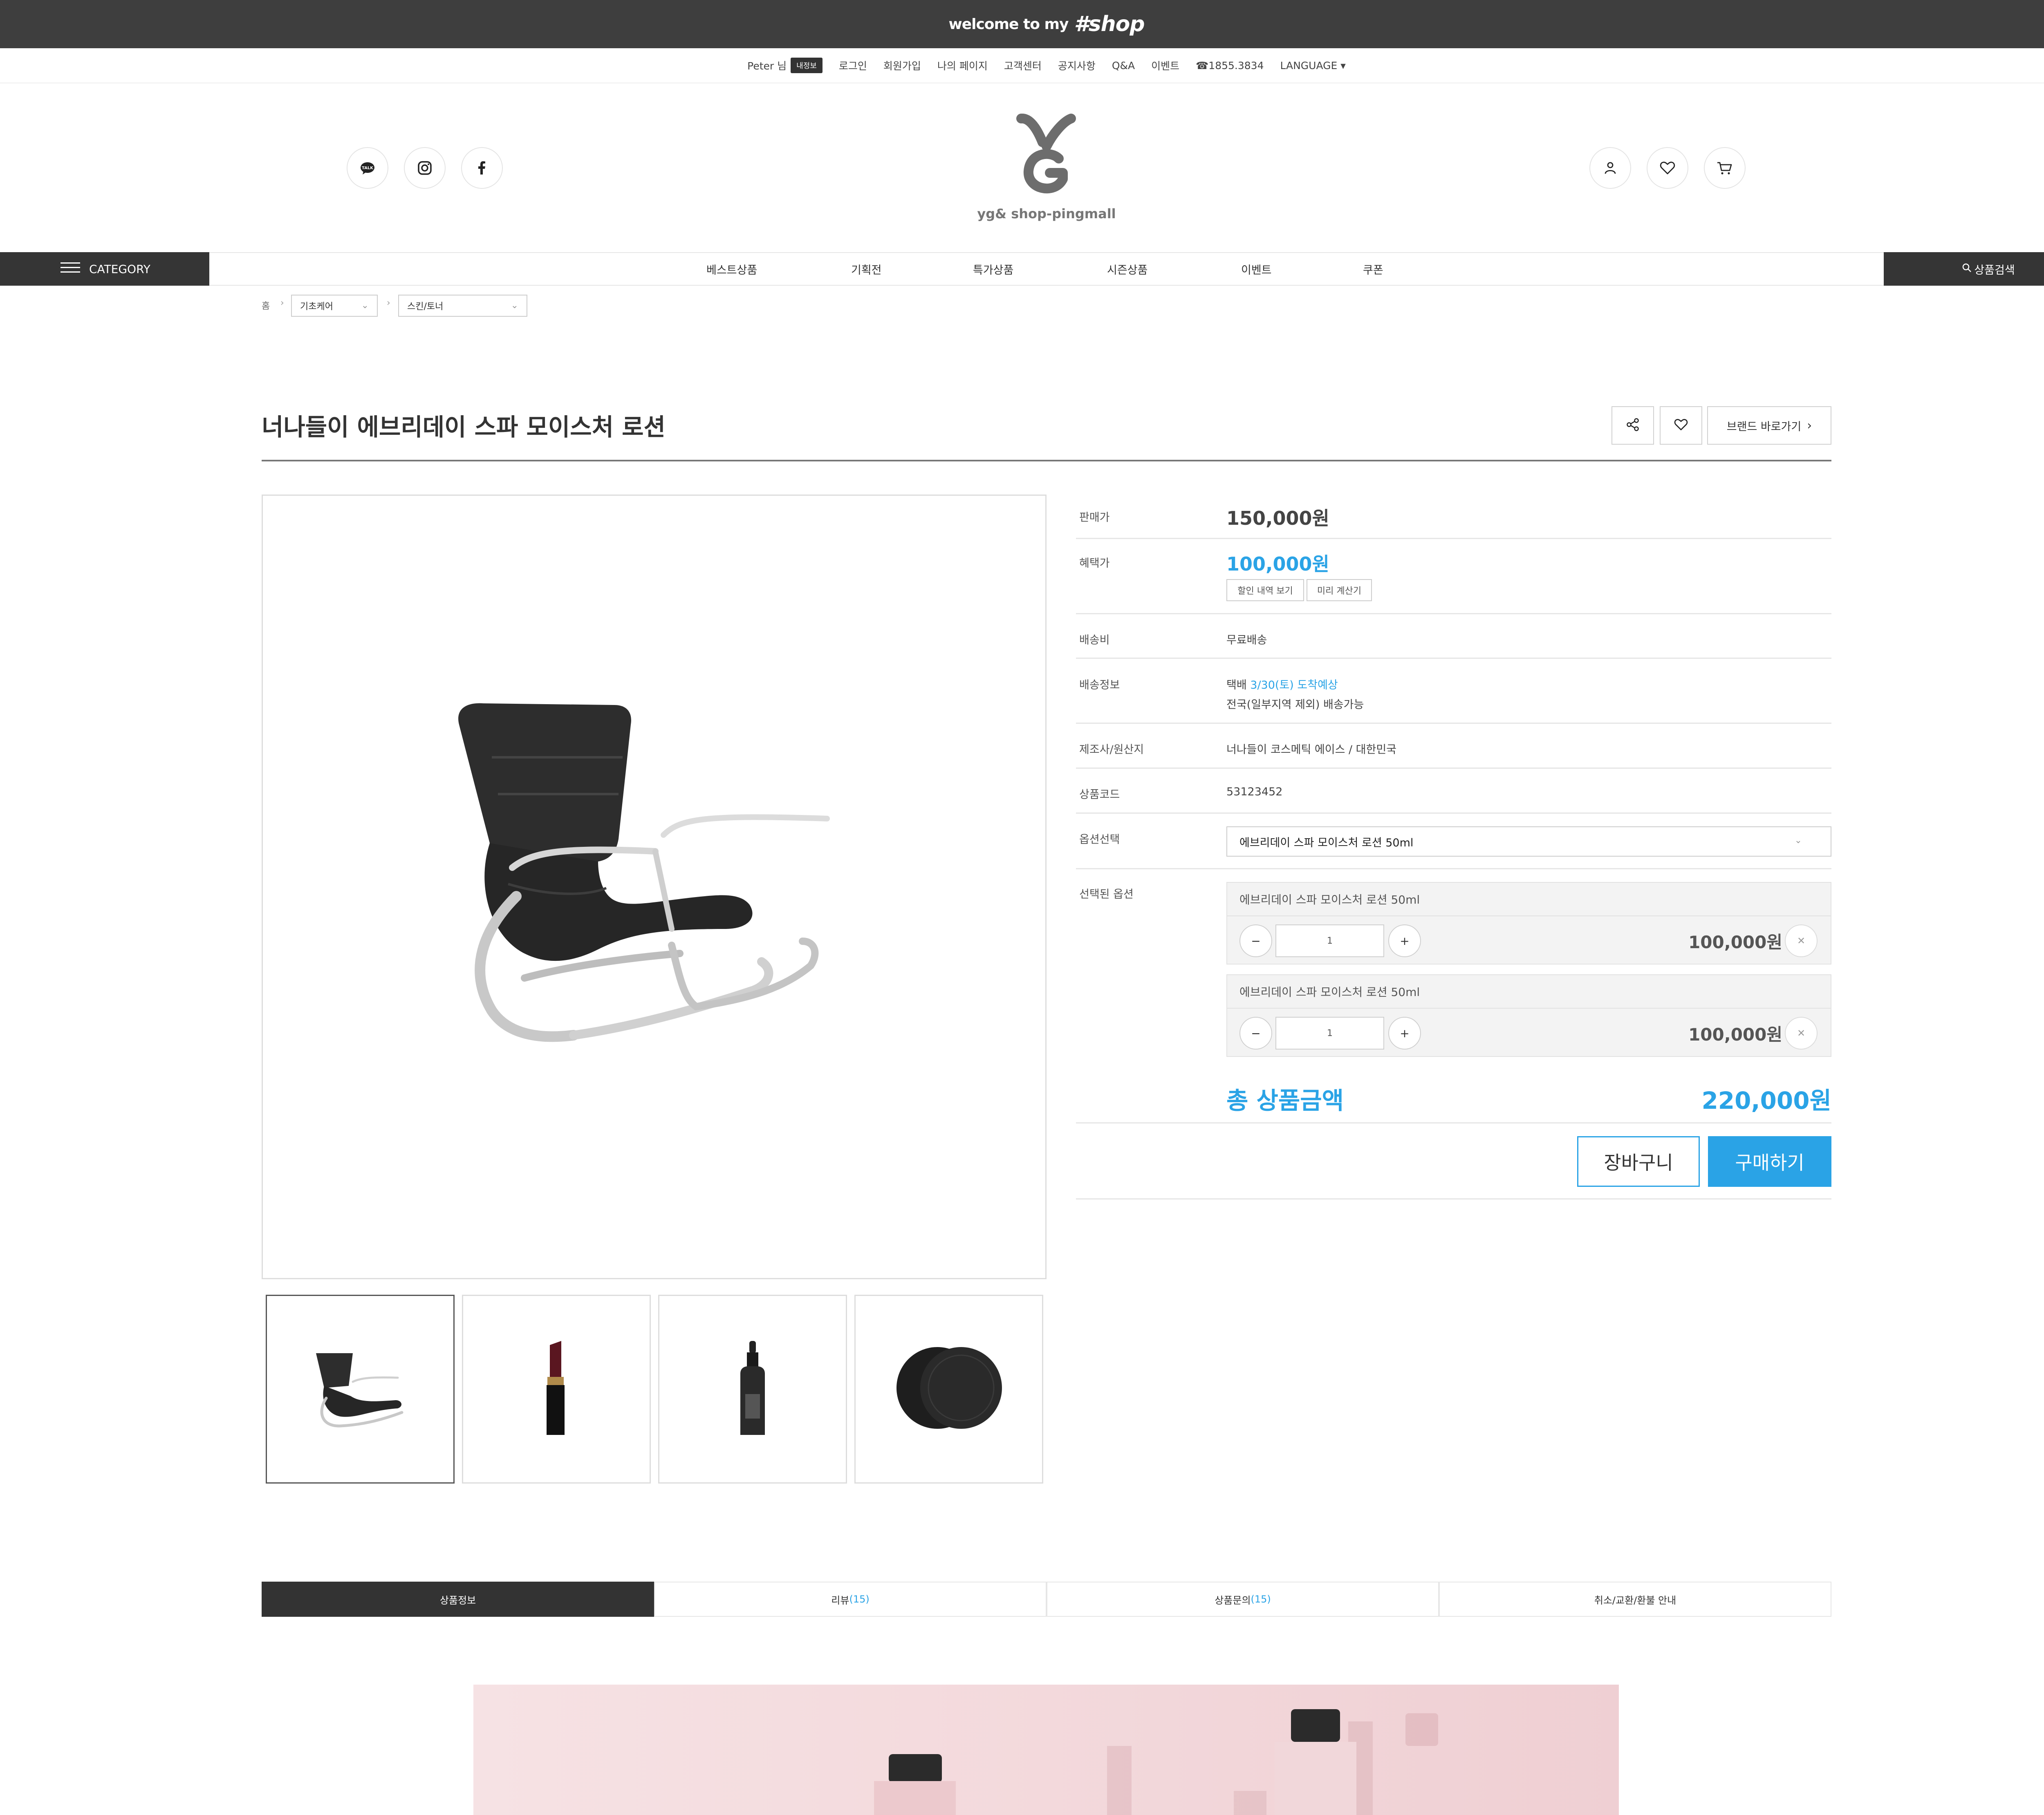 The image size is (2044, 1815). Describe the element at coordinates (425, 168) in the screenshot. I see `instagram-icon` at that location.